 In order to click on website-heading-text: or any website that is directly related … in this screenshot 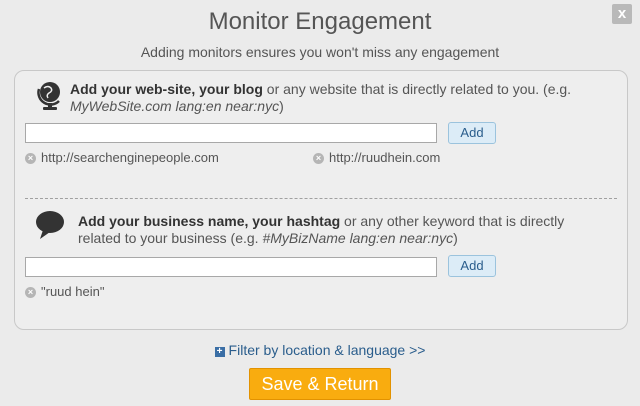, I will do `click(417, 89)`.